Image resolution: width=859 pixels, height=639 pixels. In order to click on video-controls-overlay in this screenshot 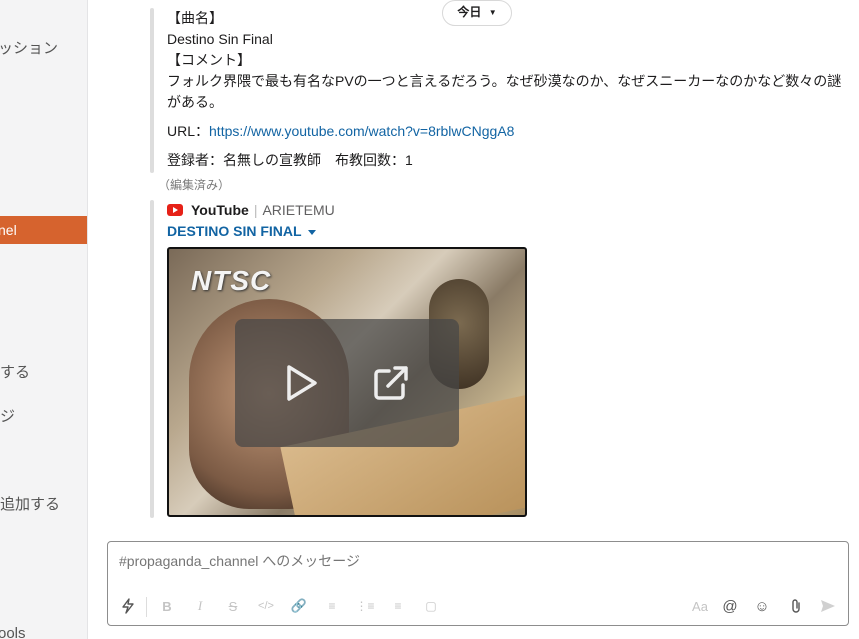, I will do `click(347, 383)`.